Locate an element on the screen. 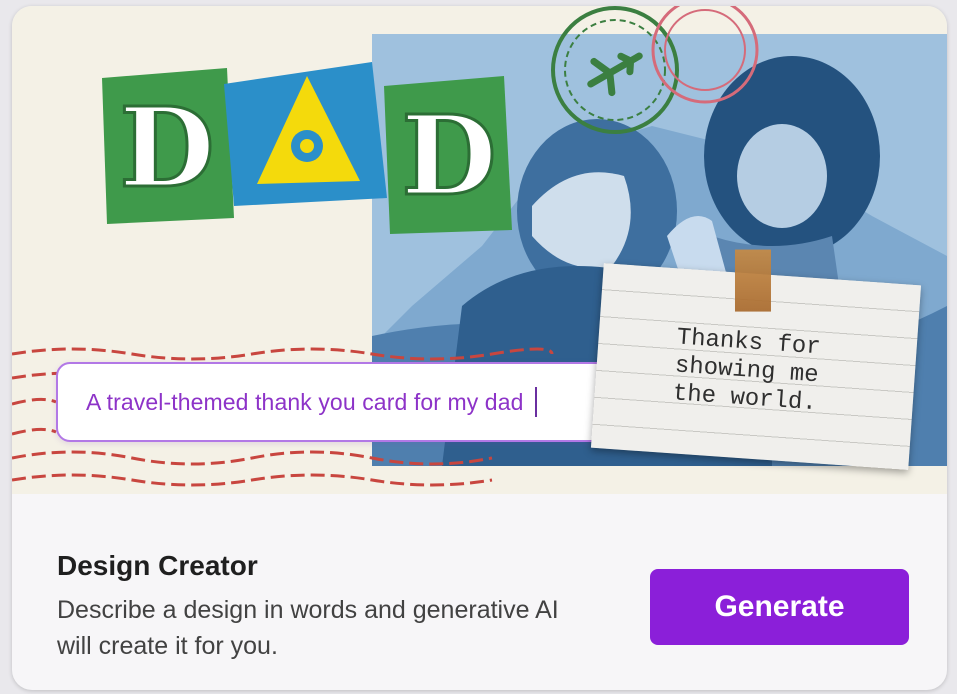  letter-a is located at coordinates (305, 134).